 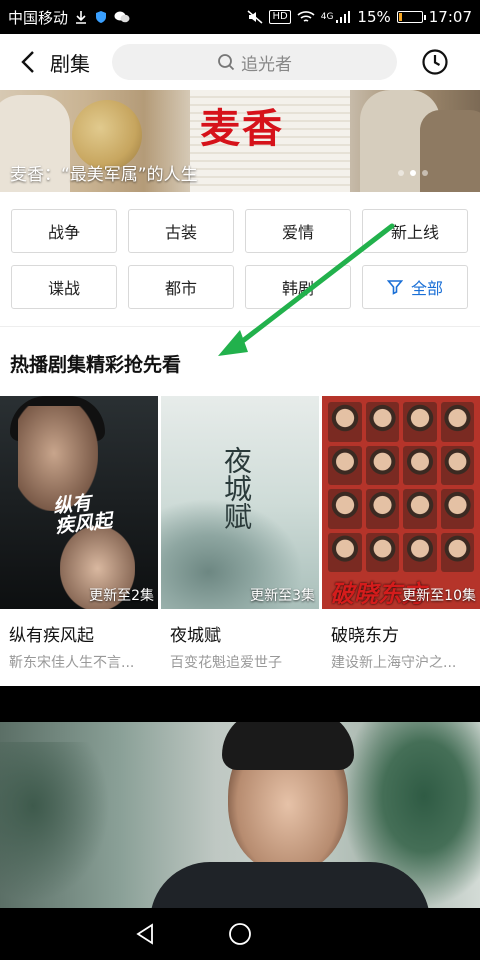 I want to click on section-title: 热播剧集精彩抢先看, so click(x=96, y=365).